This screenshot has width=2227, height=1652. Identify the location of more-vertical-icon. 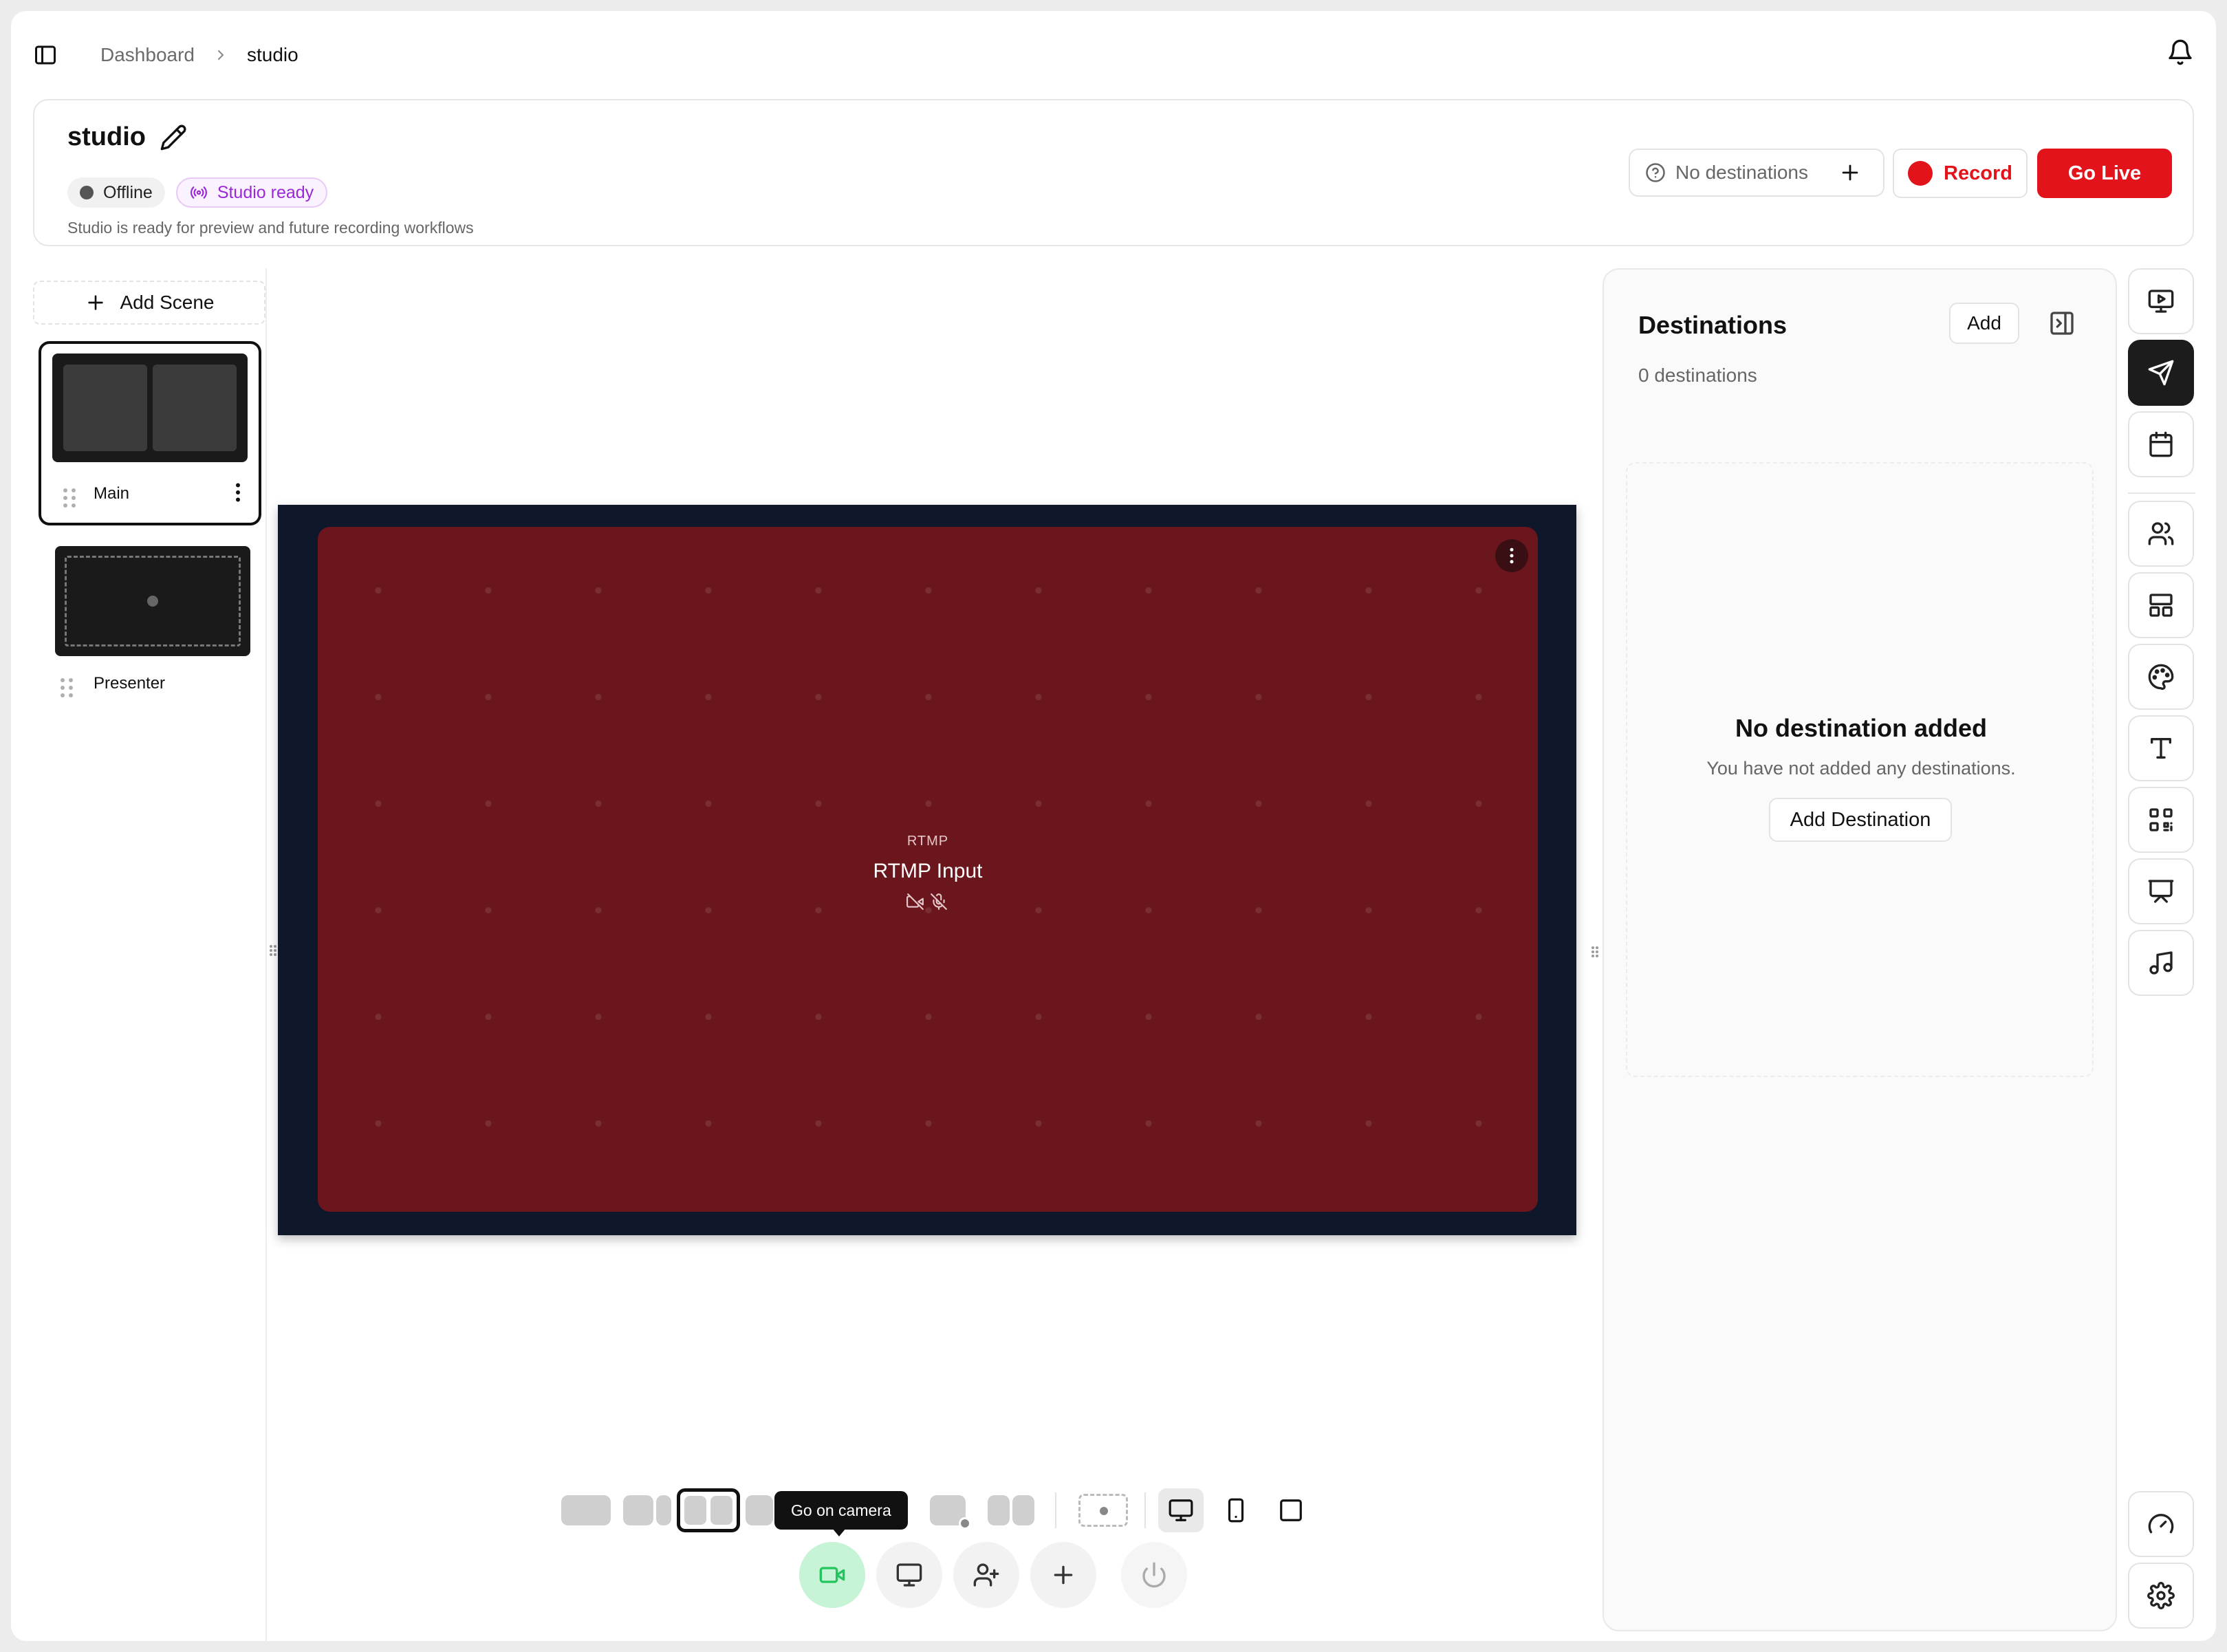
(238, 492).